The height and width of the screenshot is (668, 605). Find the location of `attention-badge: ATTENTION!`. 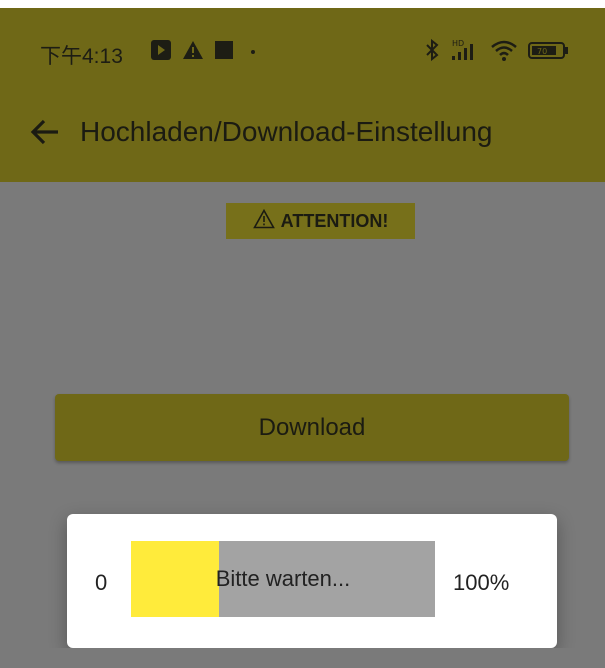

attention-badge: ATTENTION! is located at coordinates (320, 221).